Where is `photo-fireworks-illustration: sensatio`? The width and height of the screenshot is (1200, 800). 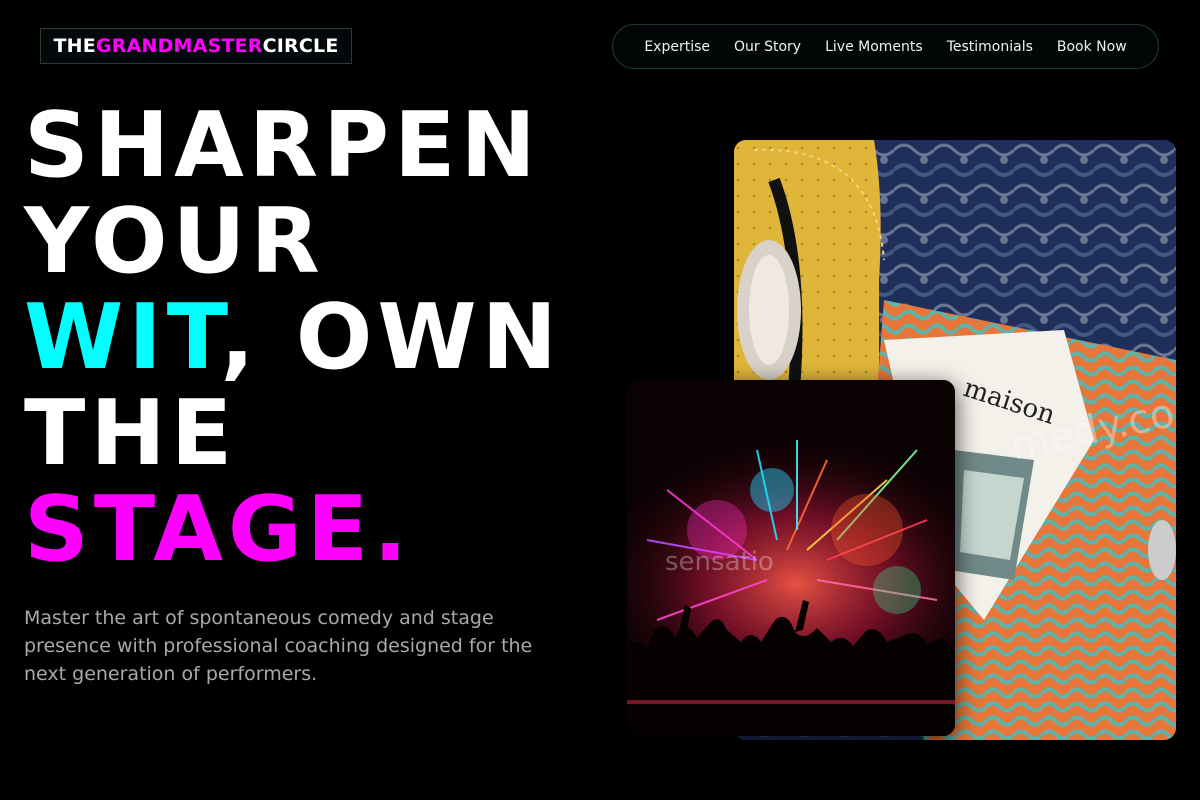 photo-fireworks-illustration: sensatio is located at coordinates (791, 558).